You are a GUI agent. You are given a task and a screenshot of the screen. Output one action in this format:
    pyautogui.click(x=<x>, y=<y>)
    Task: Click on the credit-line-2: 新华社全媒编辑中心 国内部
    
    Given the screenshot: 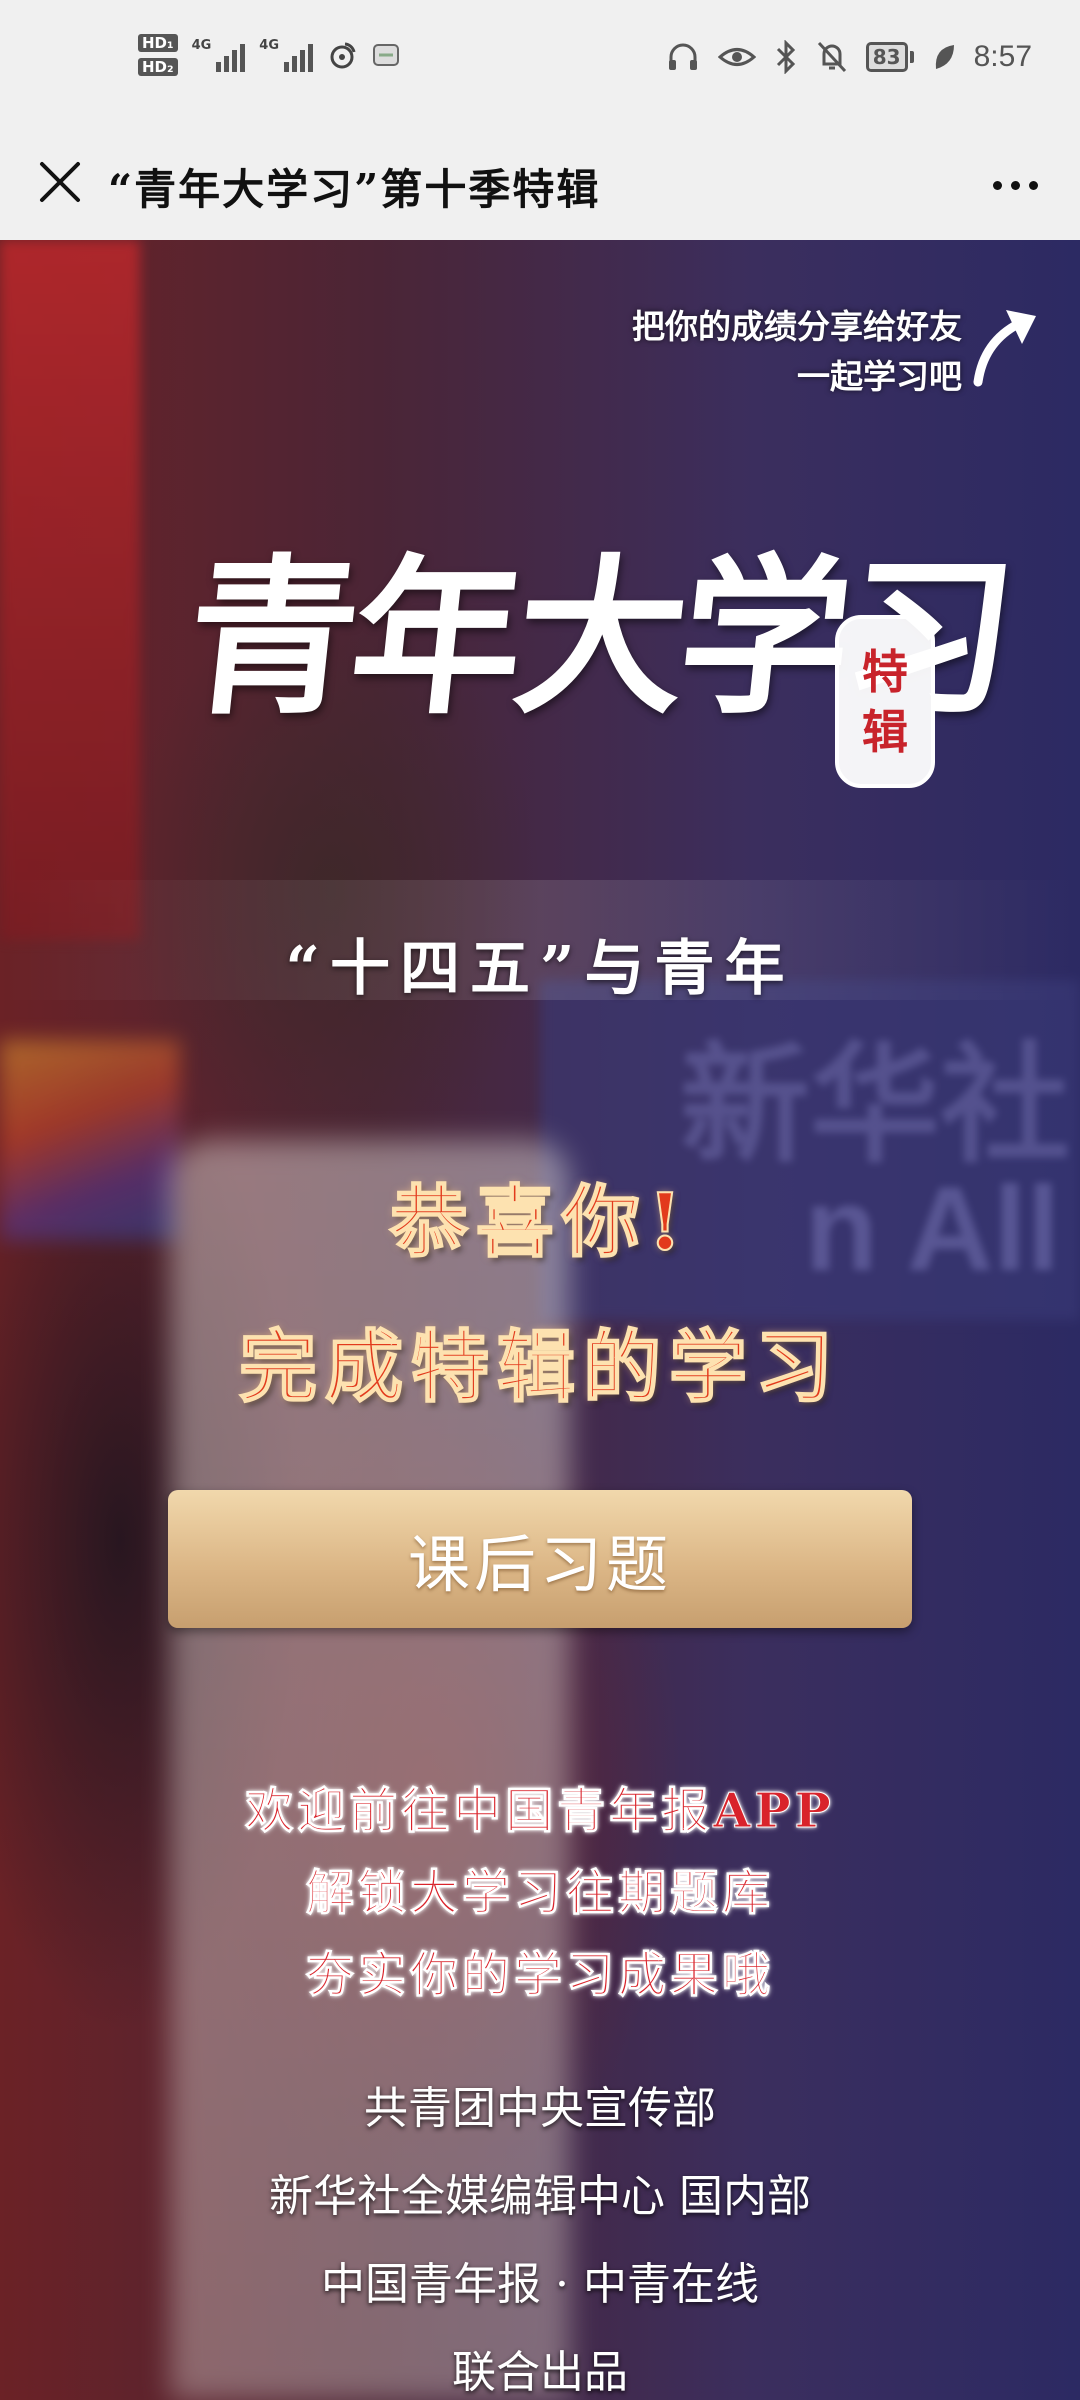 What is the action you would take?
    pyautogui.click(x=540, y=2196)
    